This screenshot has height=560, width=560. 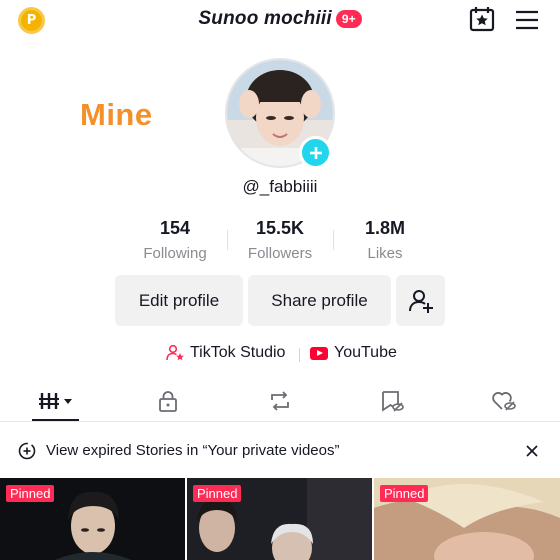 I want to click on close-icon, so click(x=532, y=451).